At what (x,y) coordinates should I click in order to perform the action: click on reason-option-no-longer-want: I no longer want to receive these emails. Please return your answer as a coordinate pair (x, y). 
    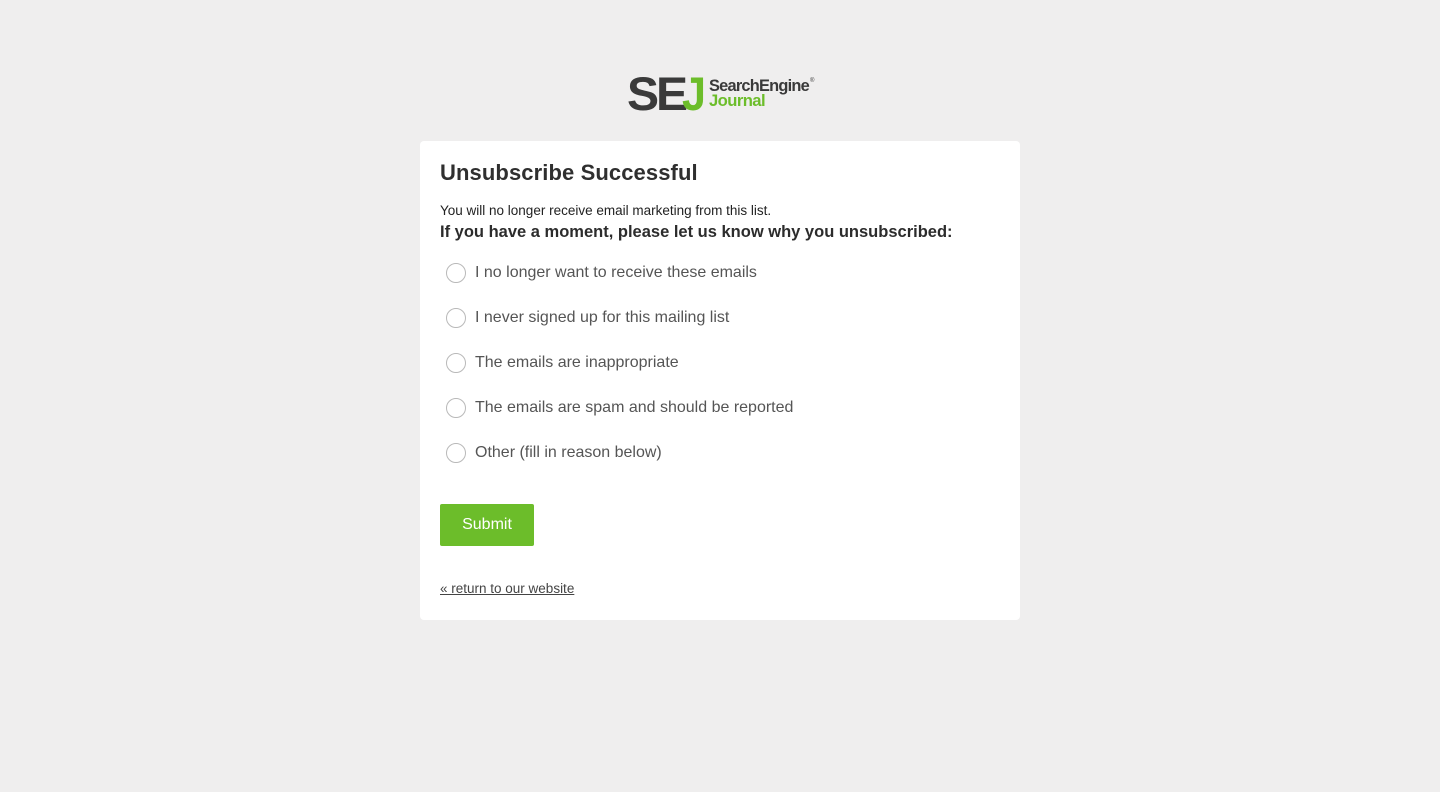
    Looking at the image, I should click on (619, 273).